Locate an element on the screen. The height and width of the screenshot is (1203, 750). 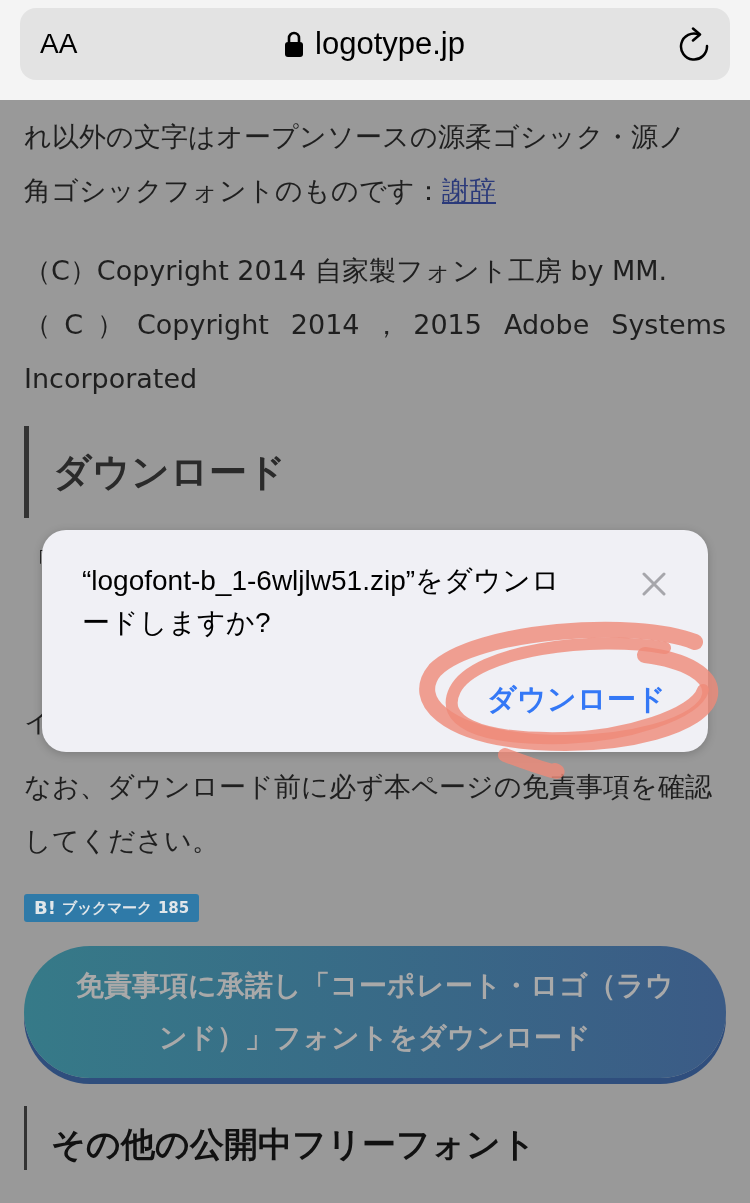
credits-text: れ以外の文字はオープンソースの源柔ゴシック・源ノ角ゴシックフォントのものです：謝辞 is located at coordinates (355, 164).